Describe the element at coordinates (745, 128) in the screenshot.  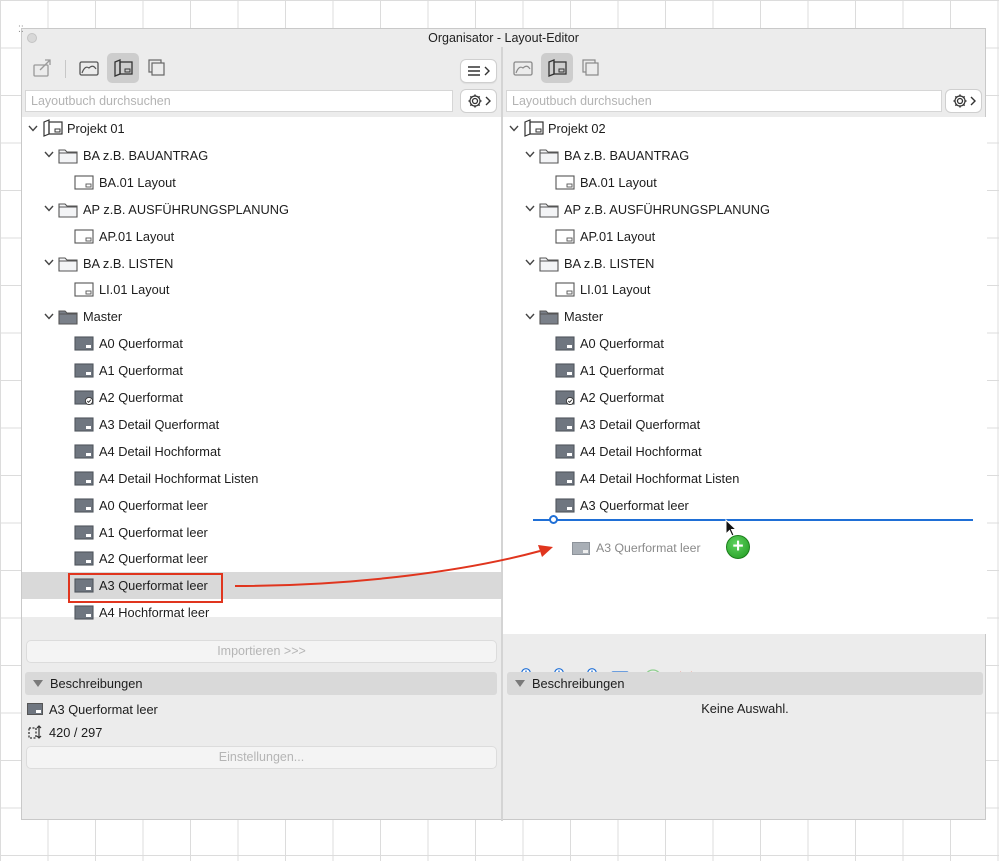
I see `tree-root: Projekt 02` at that location.